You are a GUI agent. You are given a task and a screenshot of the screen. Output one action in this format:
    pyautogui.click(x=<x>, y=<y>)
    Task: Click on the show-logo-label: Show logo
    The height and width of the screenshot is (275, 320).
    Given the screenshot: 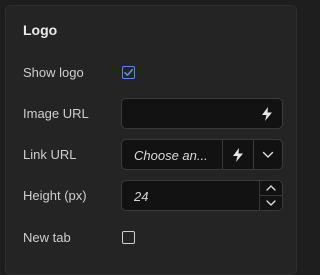 What is the action you would take?
    pyautogui.click(x=53, y=72)
    